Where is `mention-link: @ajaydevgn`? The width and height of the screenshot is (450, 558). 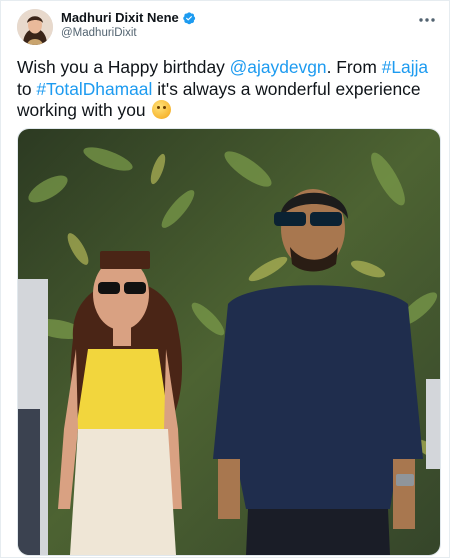 mention-link: @ajaydevgn is located at coordinates (278, 67).